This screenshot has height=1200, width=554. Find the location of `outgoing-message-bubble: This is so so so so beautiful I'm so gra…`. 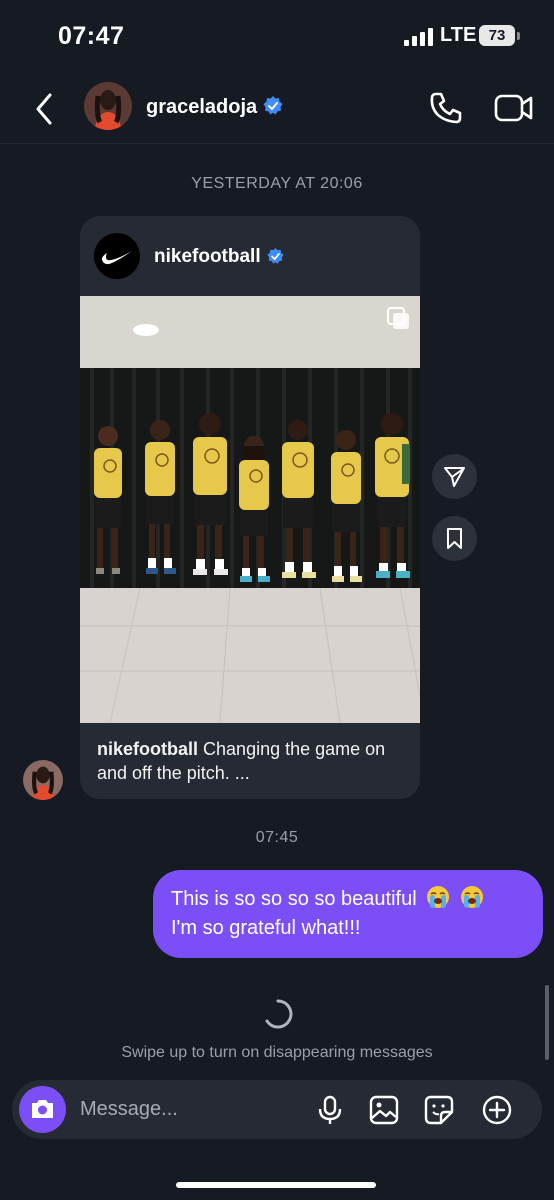

outgoing-message-bubble: This is so so so so beautiful I'm so gra… is located at coordinates (348, 914).